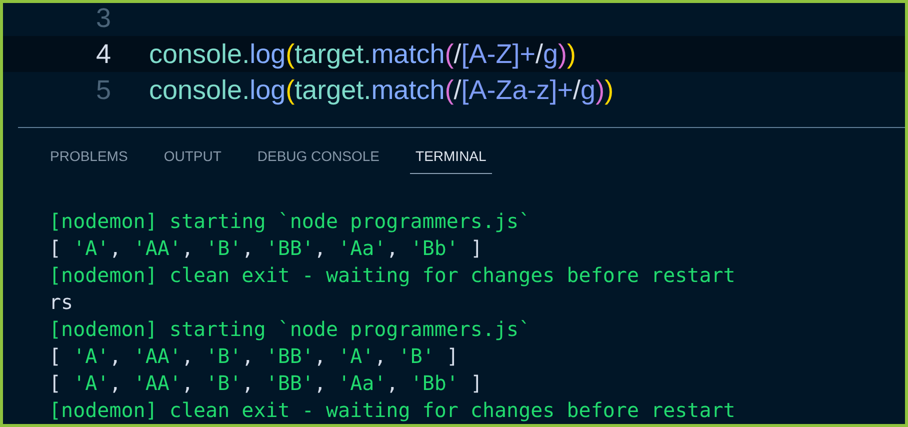  Describe the element at coordinates (102, 18) in the screenshot. I see `line-number: 3` at that location.